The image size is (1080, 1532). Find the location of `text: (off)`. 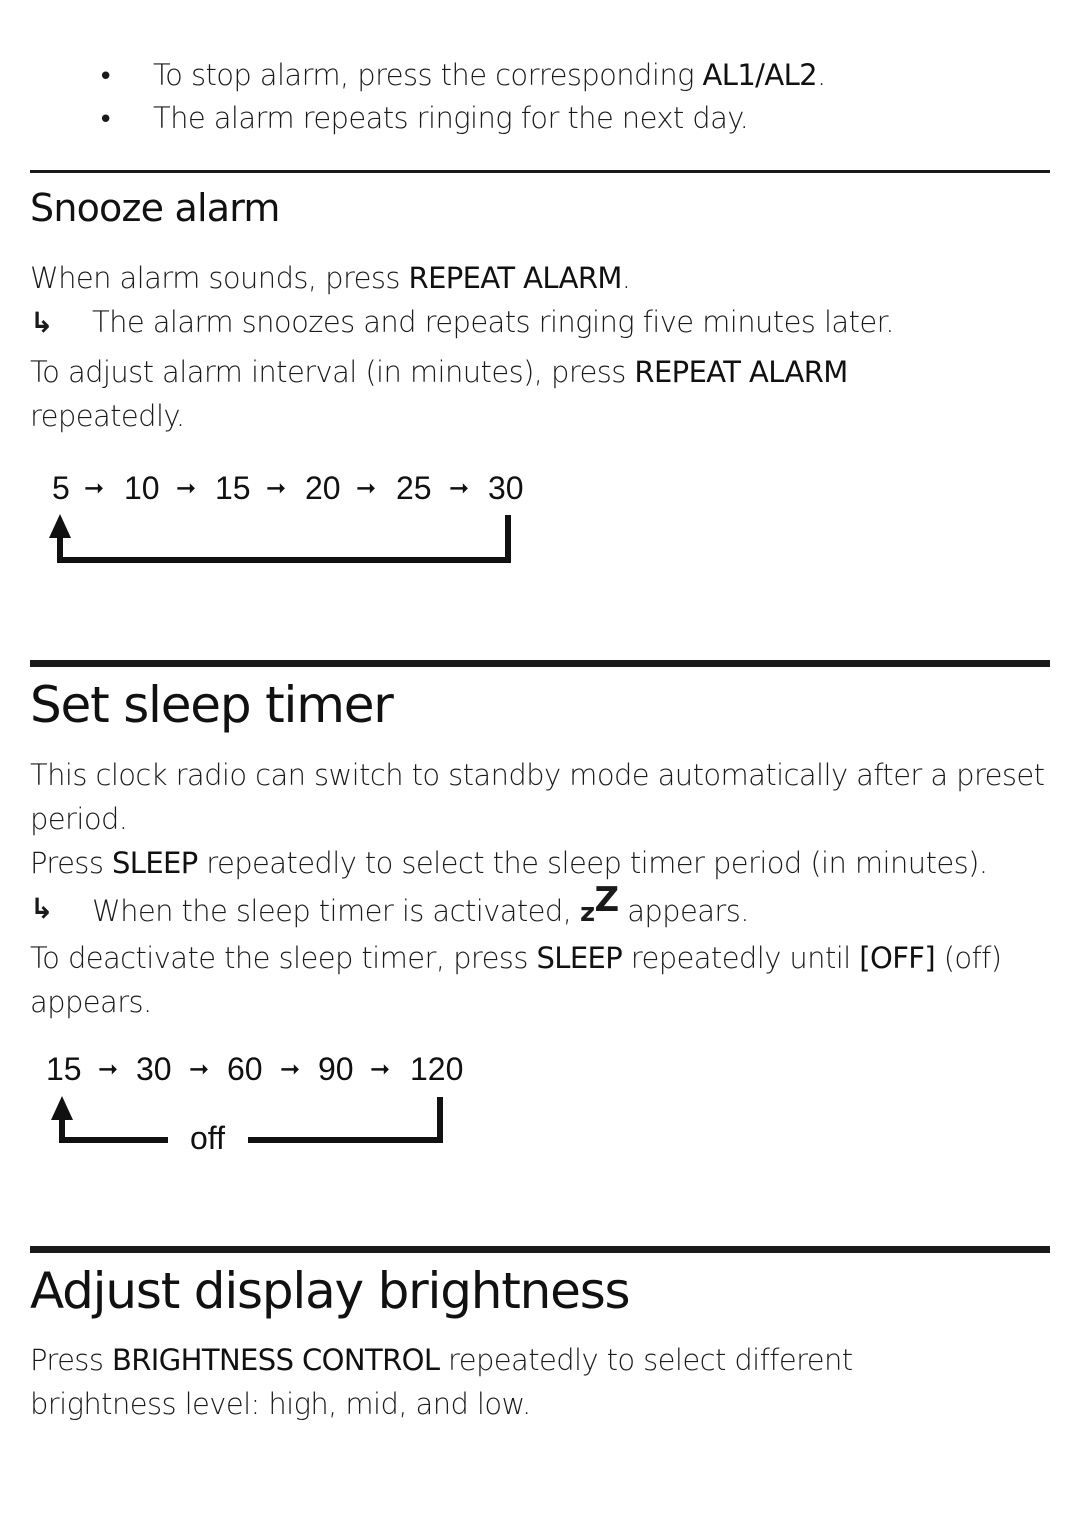

text: (off) is located at coordinates (968, 958).